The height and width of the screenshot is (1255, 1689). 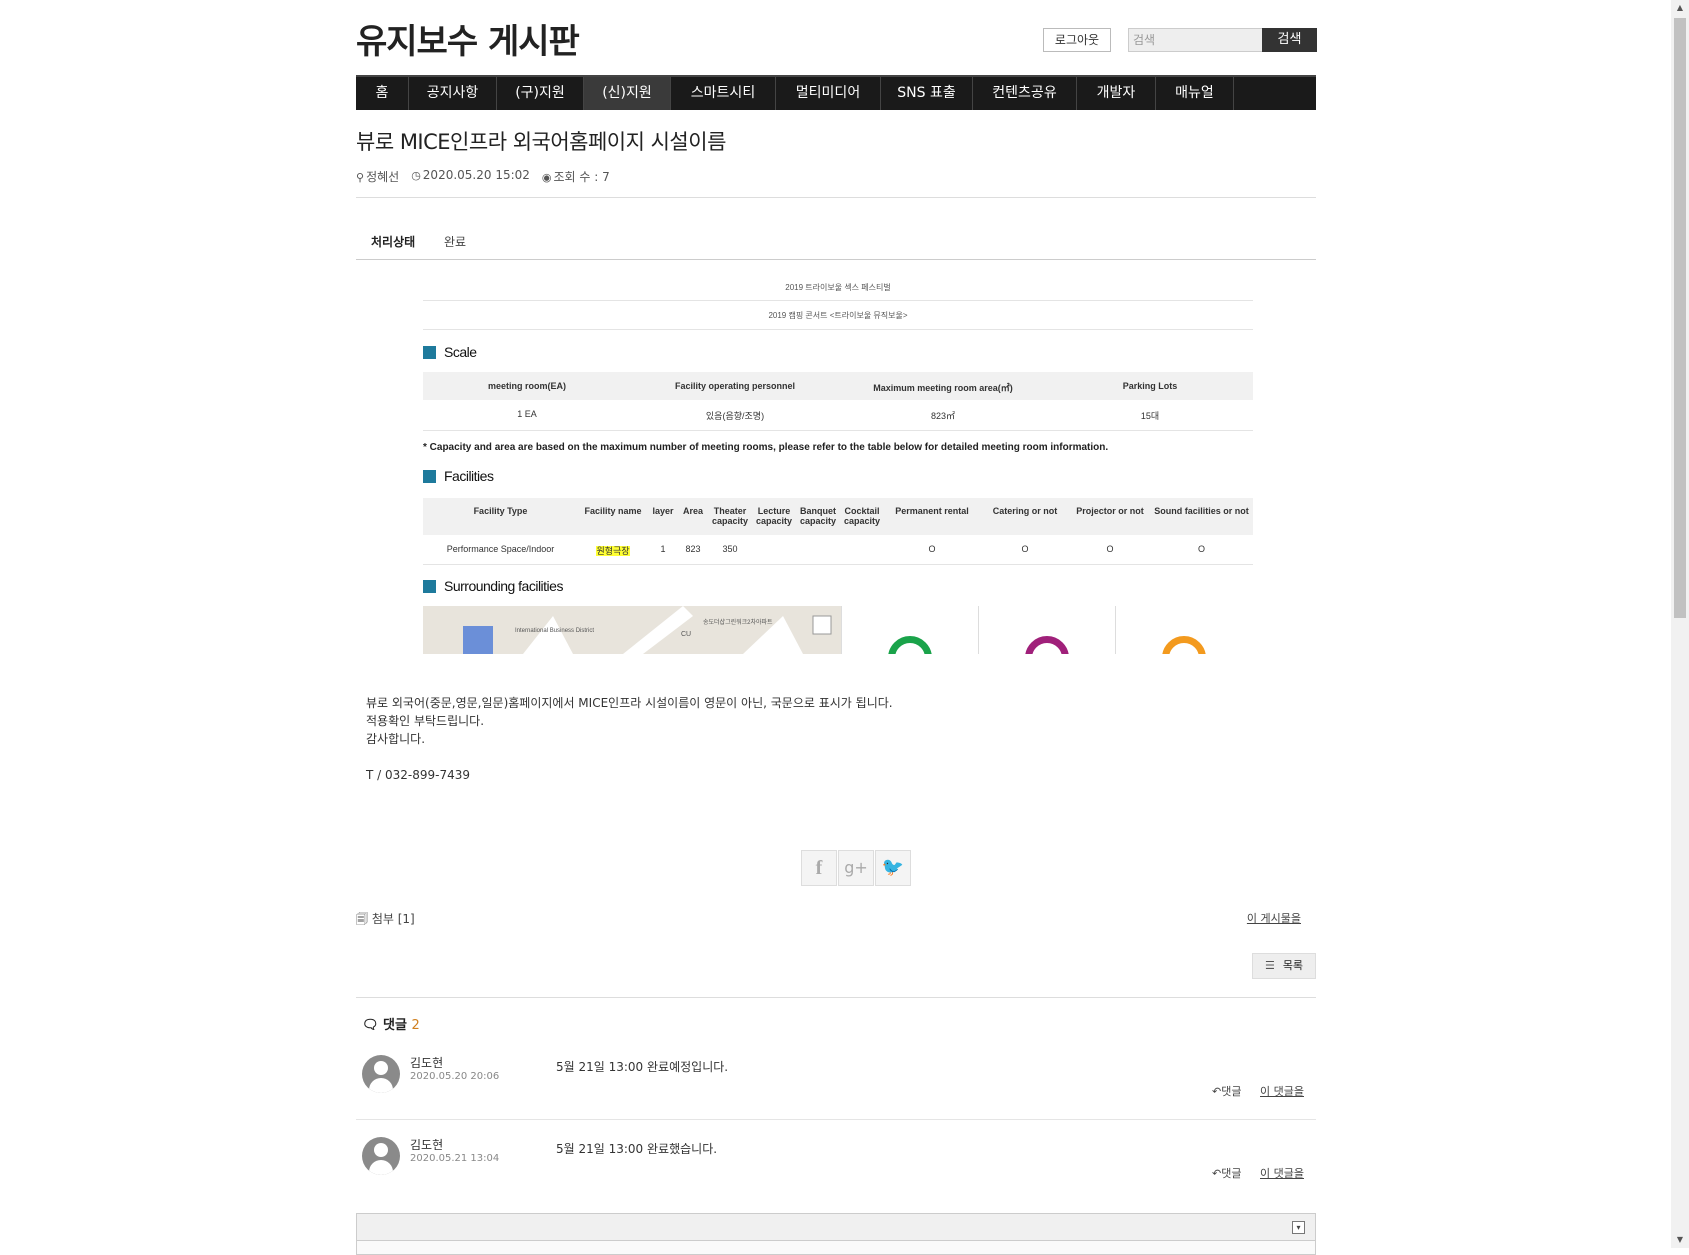 What do you see at coordinates (460, 352) in the screenshot?
I see `scale-title: Scale` at bounding box center [460, 352].